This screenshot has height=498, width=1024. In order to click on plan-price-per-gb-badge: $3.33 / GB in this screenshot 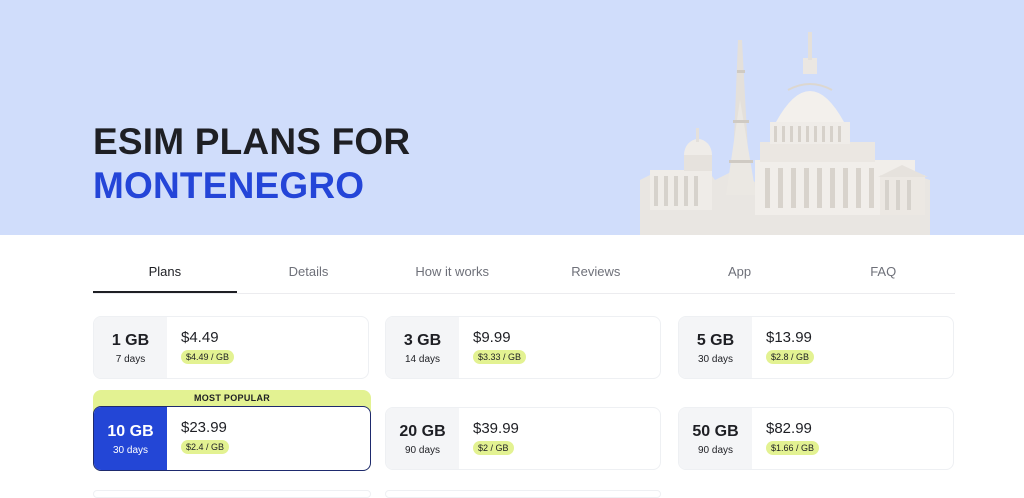, I will do `click(500, 357)`.